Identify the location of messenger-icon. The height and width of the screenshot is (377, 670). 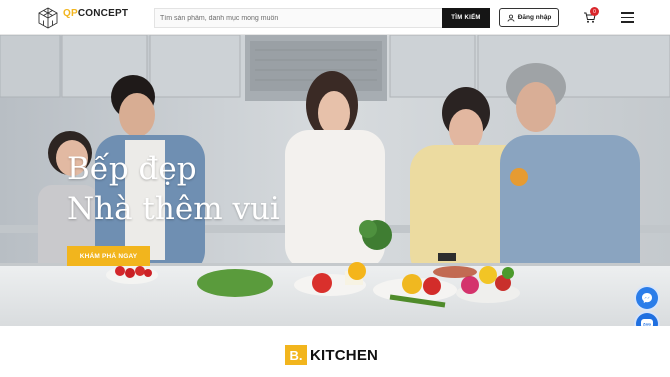
(647, 298).